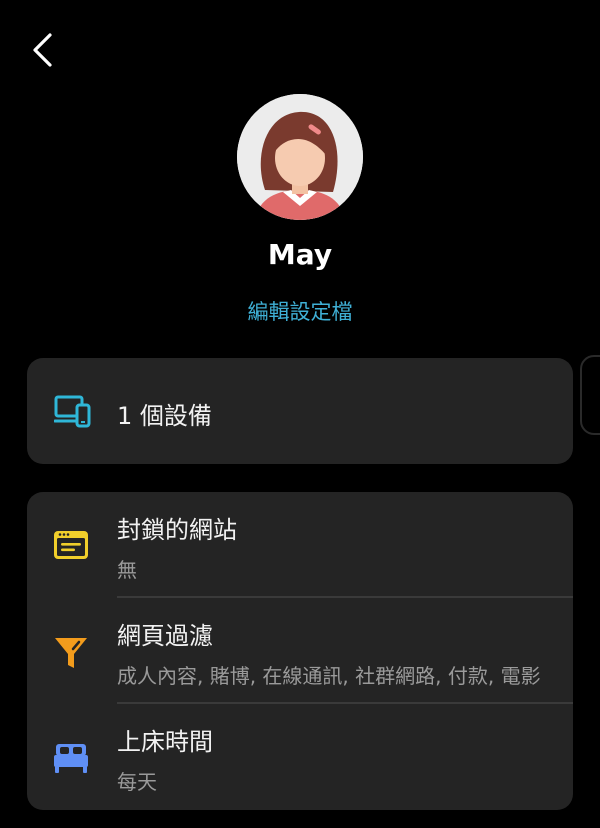 This screenshot has width=600, height=828. Describe the element at coordinates (300, 545) in the screenshot. I see `setting-row-blocked-sites: 封鎖的網站 無` at that location.